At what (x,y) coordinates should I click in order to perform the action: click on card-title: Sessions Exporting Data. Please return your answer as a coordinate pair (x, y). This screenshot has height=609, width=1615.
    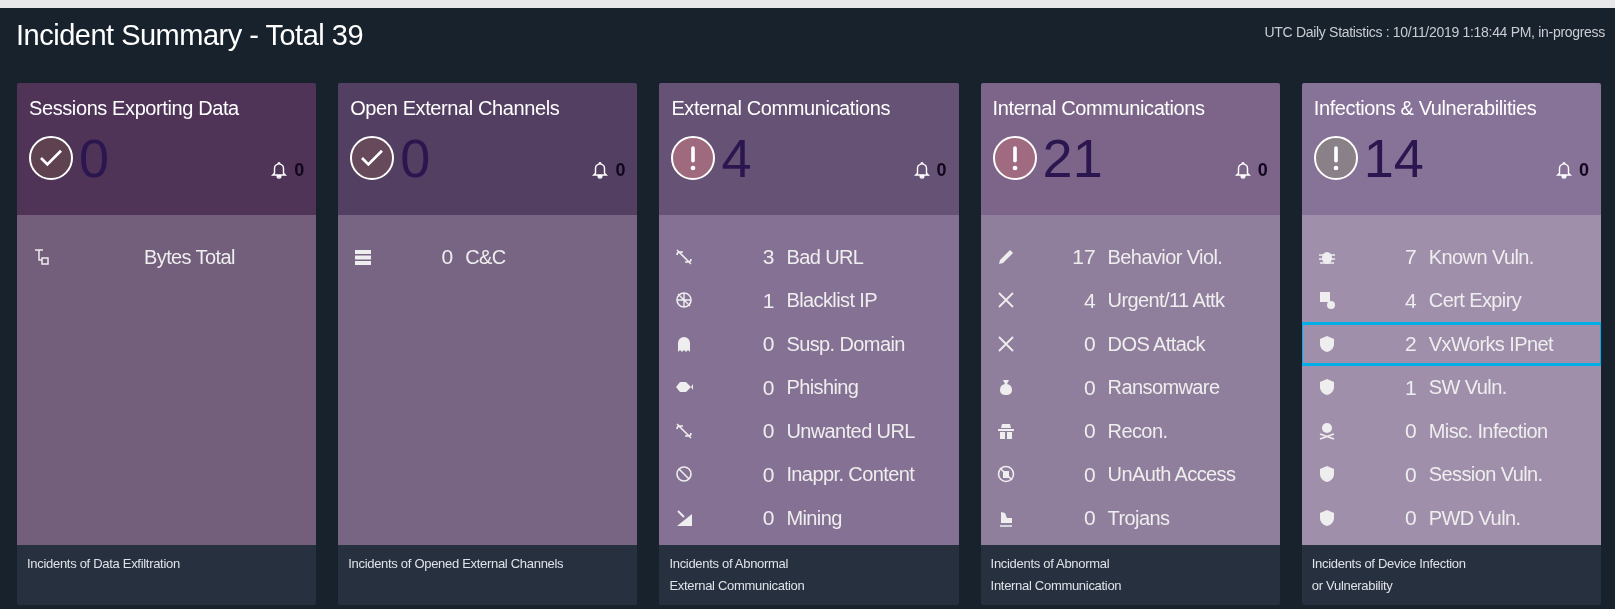
    Looking at the image, I should click on (134, 108).